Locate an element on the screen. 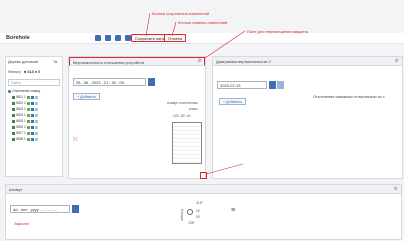  annotation-drag: Поле для перемещения виджета is located at coordinates (278, 31).